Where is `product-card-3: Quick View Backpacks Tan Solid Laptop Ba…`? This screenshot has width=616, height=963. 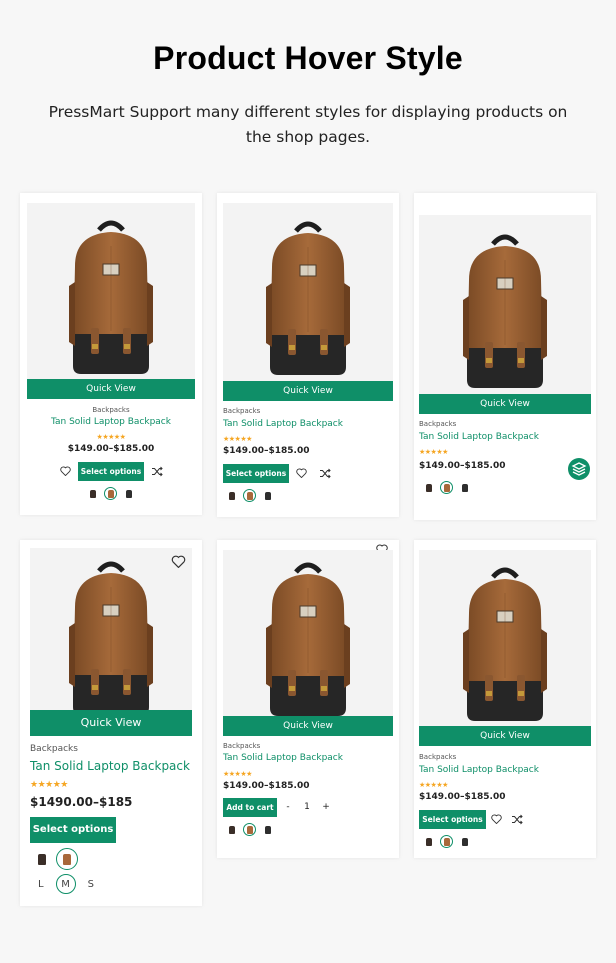 product-card-3: Quick View Backpacks Tan Solid Laptop Ba… is located at coordinates (505, 356).